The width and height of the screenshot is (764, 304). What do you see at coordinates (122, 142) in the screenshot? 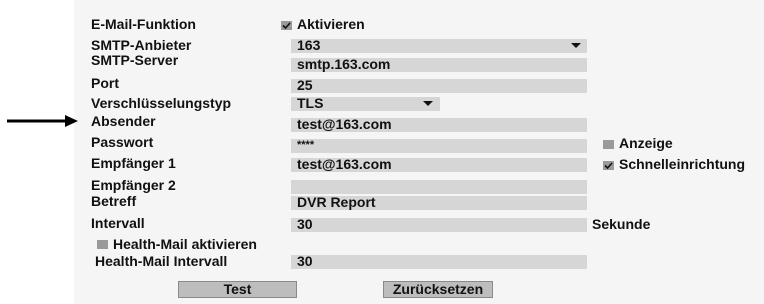
I see `password-label: Passwort` at bounding box center [122, 142].